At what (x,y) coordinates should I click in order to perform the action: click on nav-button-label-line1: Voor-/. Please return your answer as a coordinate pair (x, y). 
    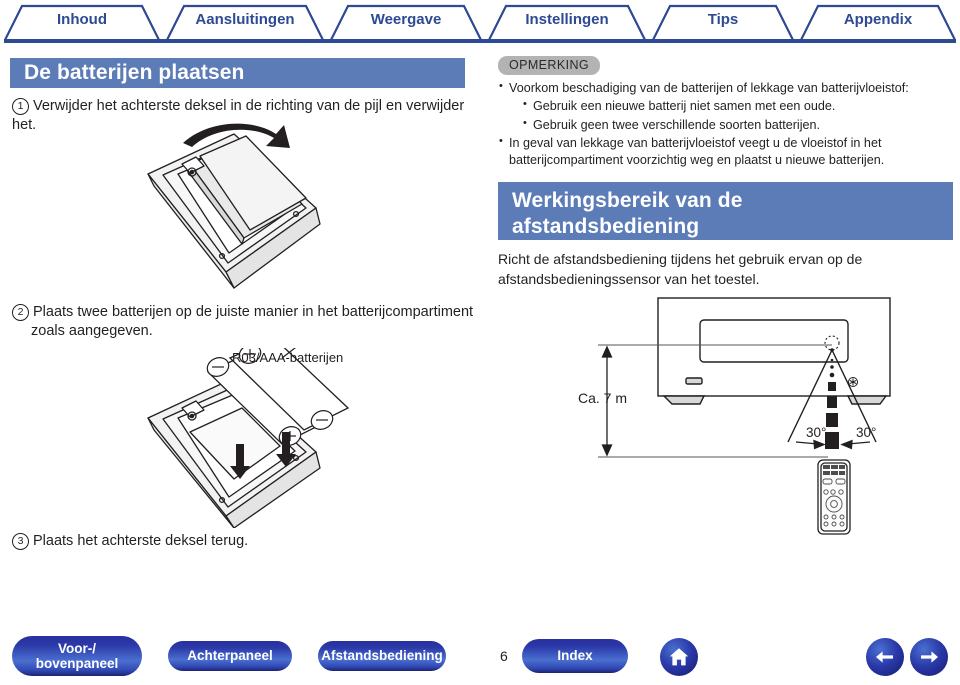
    Looking at the image, I should click on (77, 648).